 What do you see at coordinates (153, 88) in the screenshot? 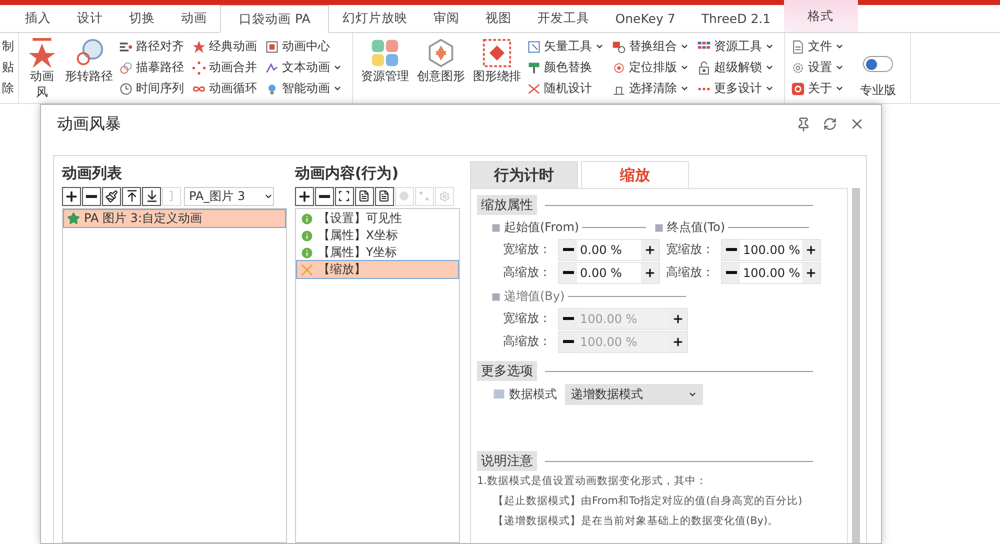
I see `ribbon-button: 时间序列` at bounding box center [153, 88].